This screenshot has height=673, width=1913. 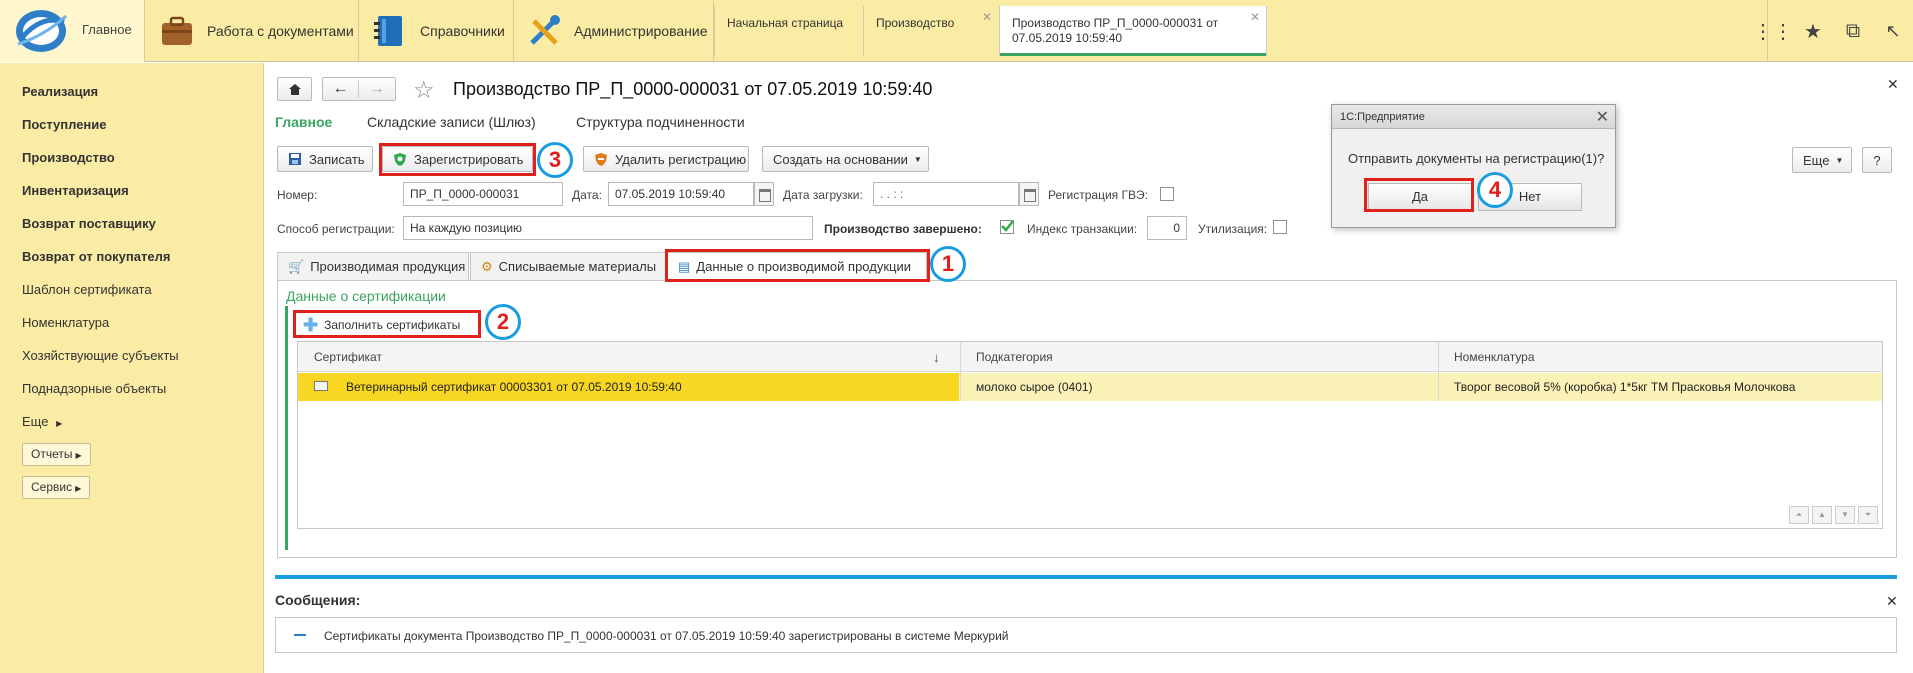 What do you see at coordinates (300, 635) in the screenshot?
I see `collapse-icon` at bounding box center [300, 635].